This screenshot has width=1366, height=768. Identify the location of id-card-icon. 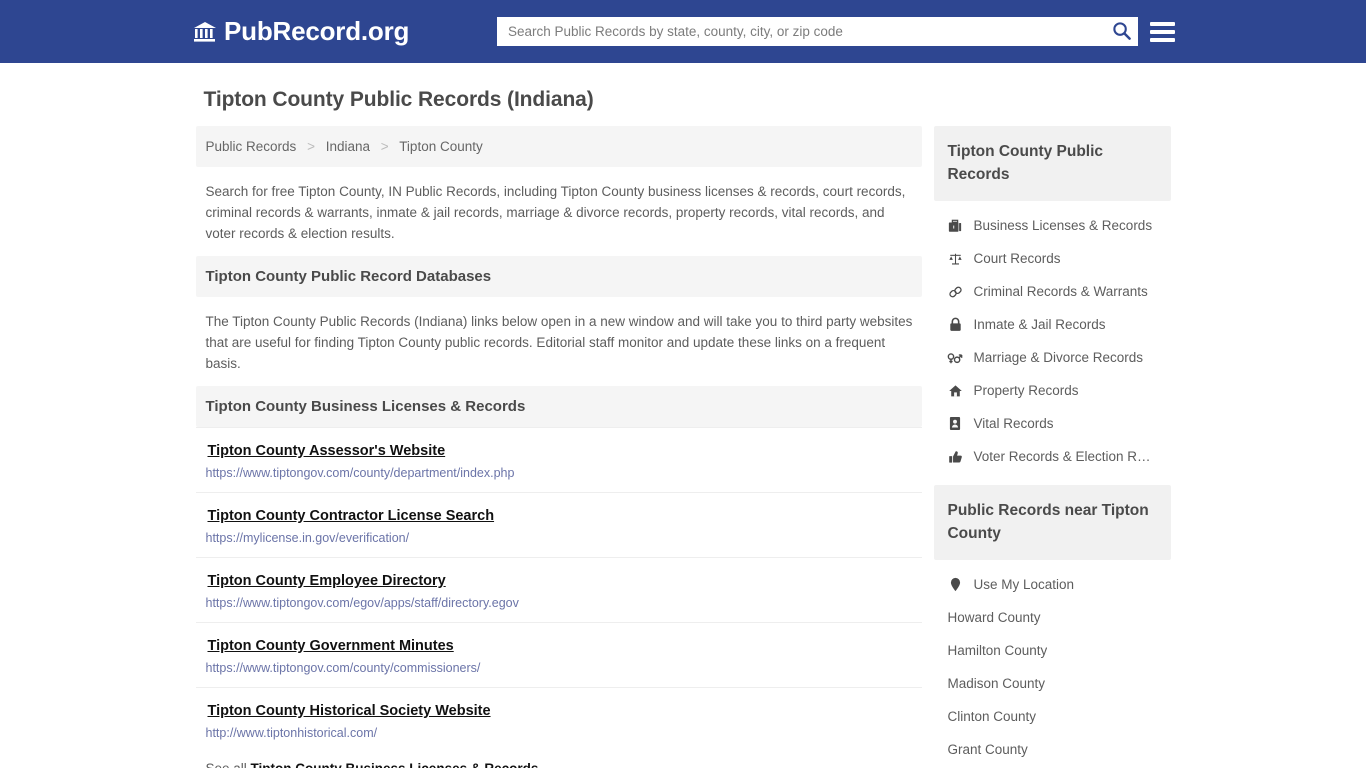
(955, 423).